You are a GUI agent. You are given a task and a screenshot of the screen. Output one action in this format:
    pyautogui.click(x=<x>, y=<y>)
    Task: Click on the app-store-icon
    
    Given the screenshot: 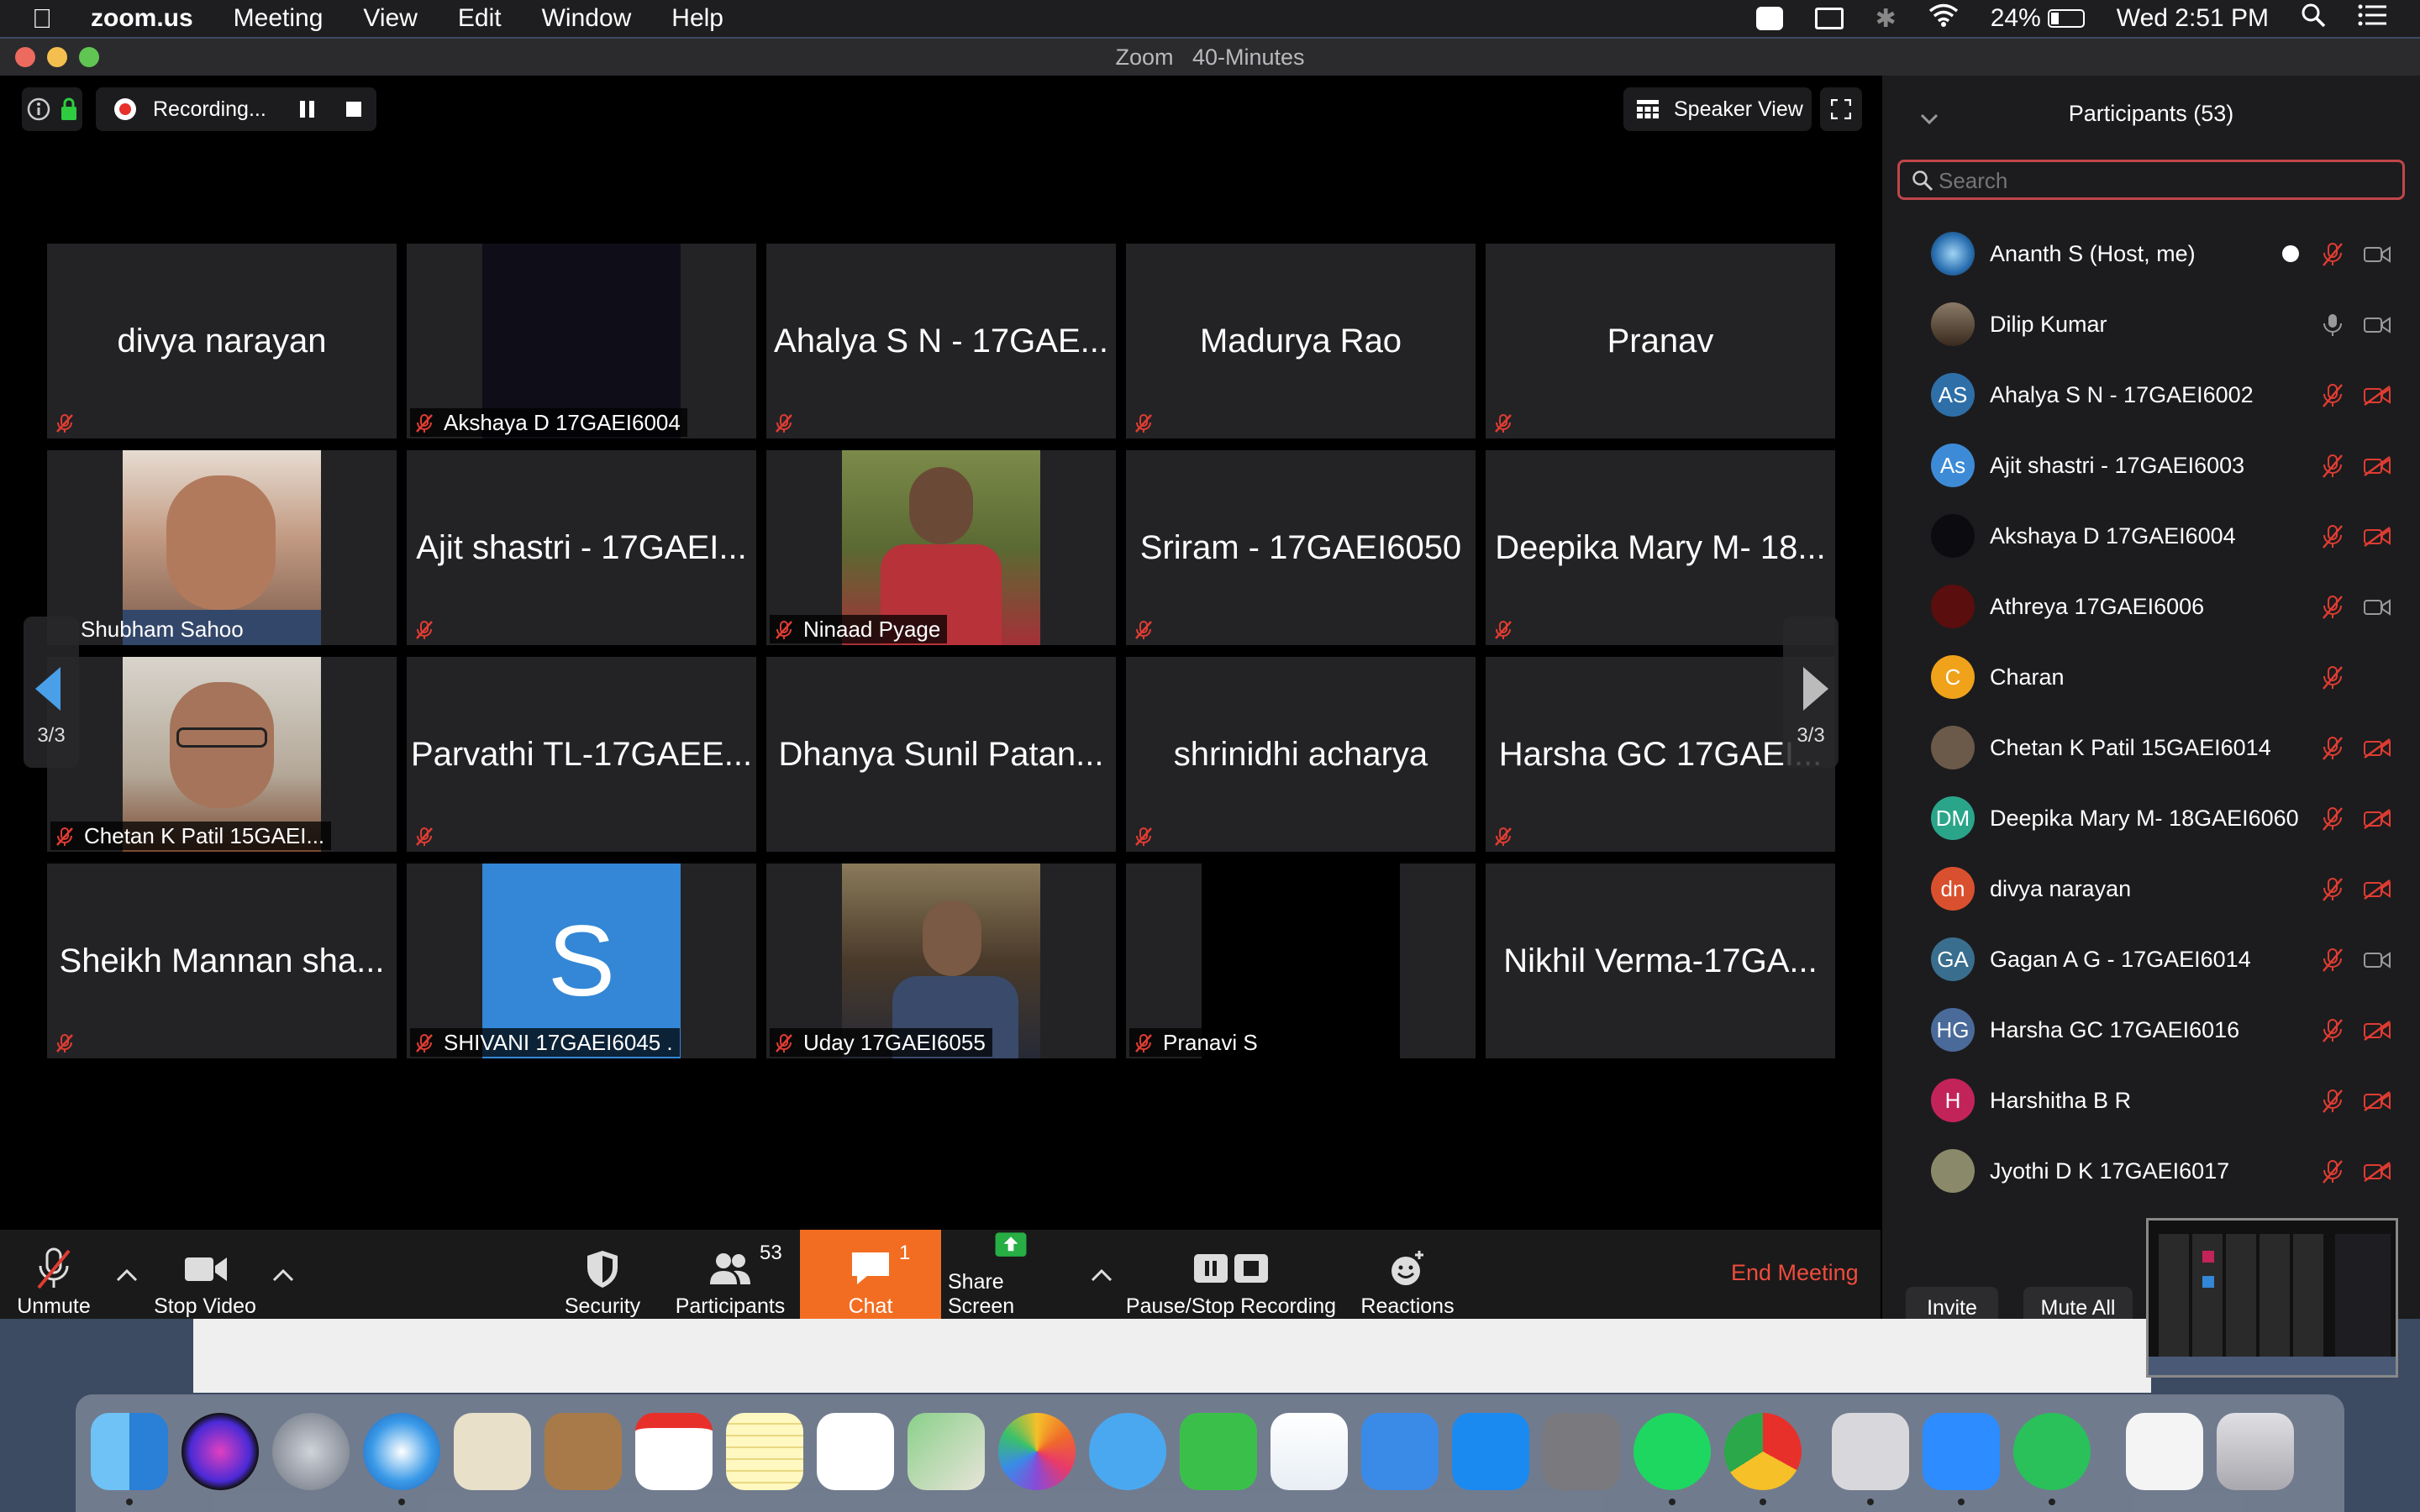 What is the action you would take?
    pyautogui.click(x=1490, y=1451)
    